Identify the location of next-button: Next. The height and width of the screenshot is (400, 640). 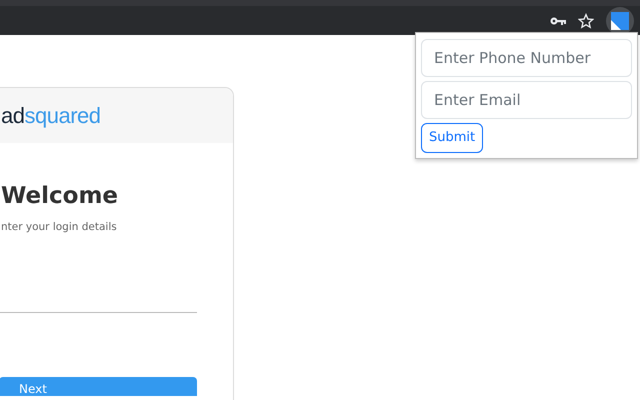
(98, 386).